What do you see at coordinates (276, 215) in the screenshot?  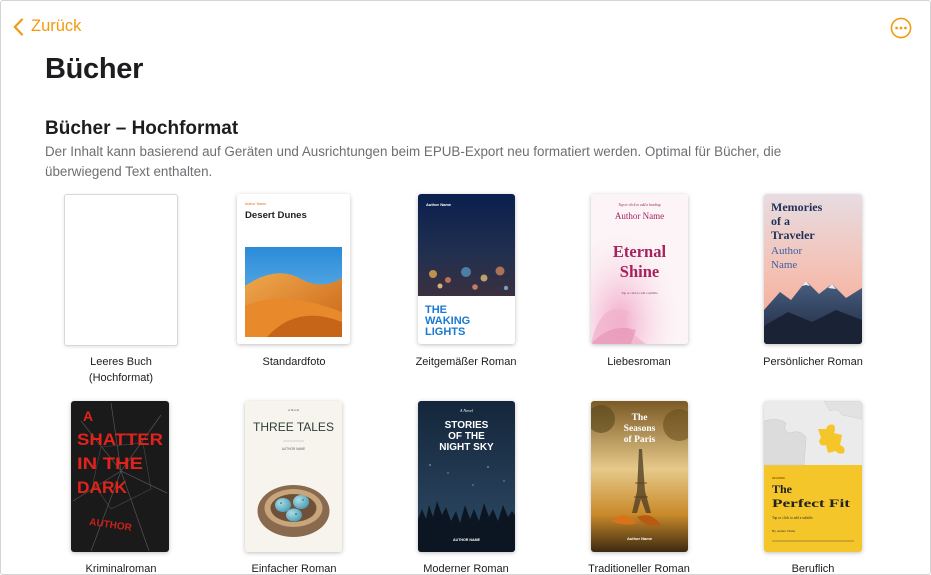 I see `cover-title-text: Desert Dunes` at bounding box center [276, 215].